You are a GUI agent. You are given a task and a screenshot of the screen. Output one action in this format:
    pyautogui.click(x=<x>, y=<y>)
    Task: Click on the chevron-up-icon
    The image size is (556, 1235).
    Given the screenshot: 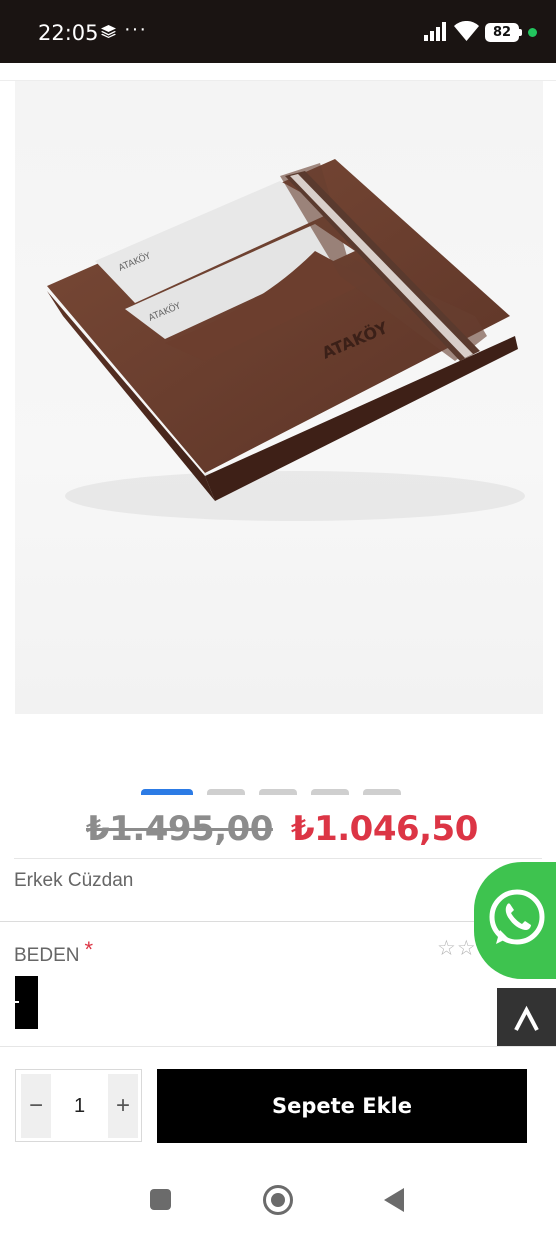 What is the action you would take?
    pyautogui.click(x=526, y=1018)
    